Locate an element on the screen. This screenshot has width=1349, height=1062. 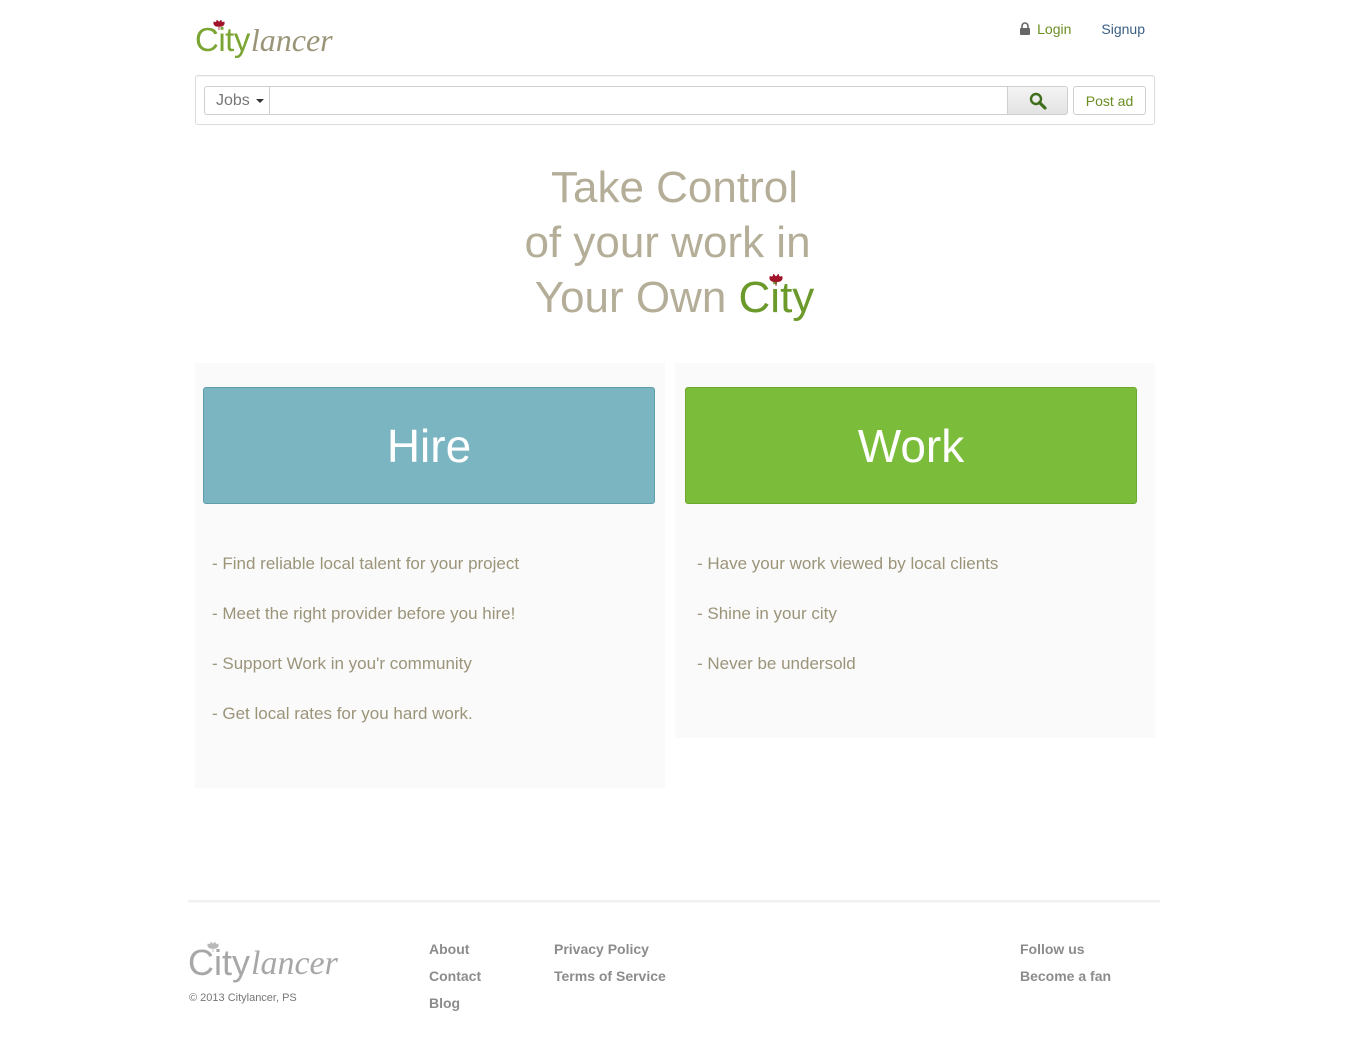
search-bar: Jobs Post ad is located at coordinates (675, 100).